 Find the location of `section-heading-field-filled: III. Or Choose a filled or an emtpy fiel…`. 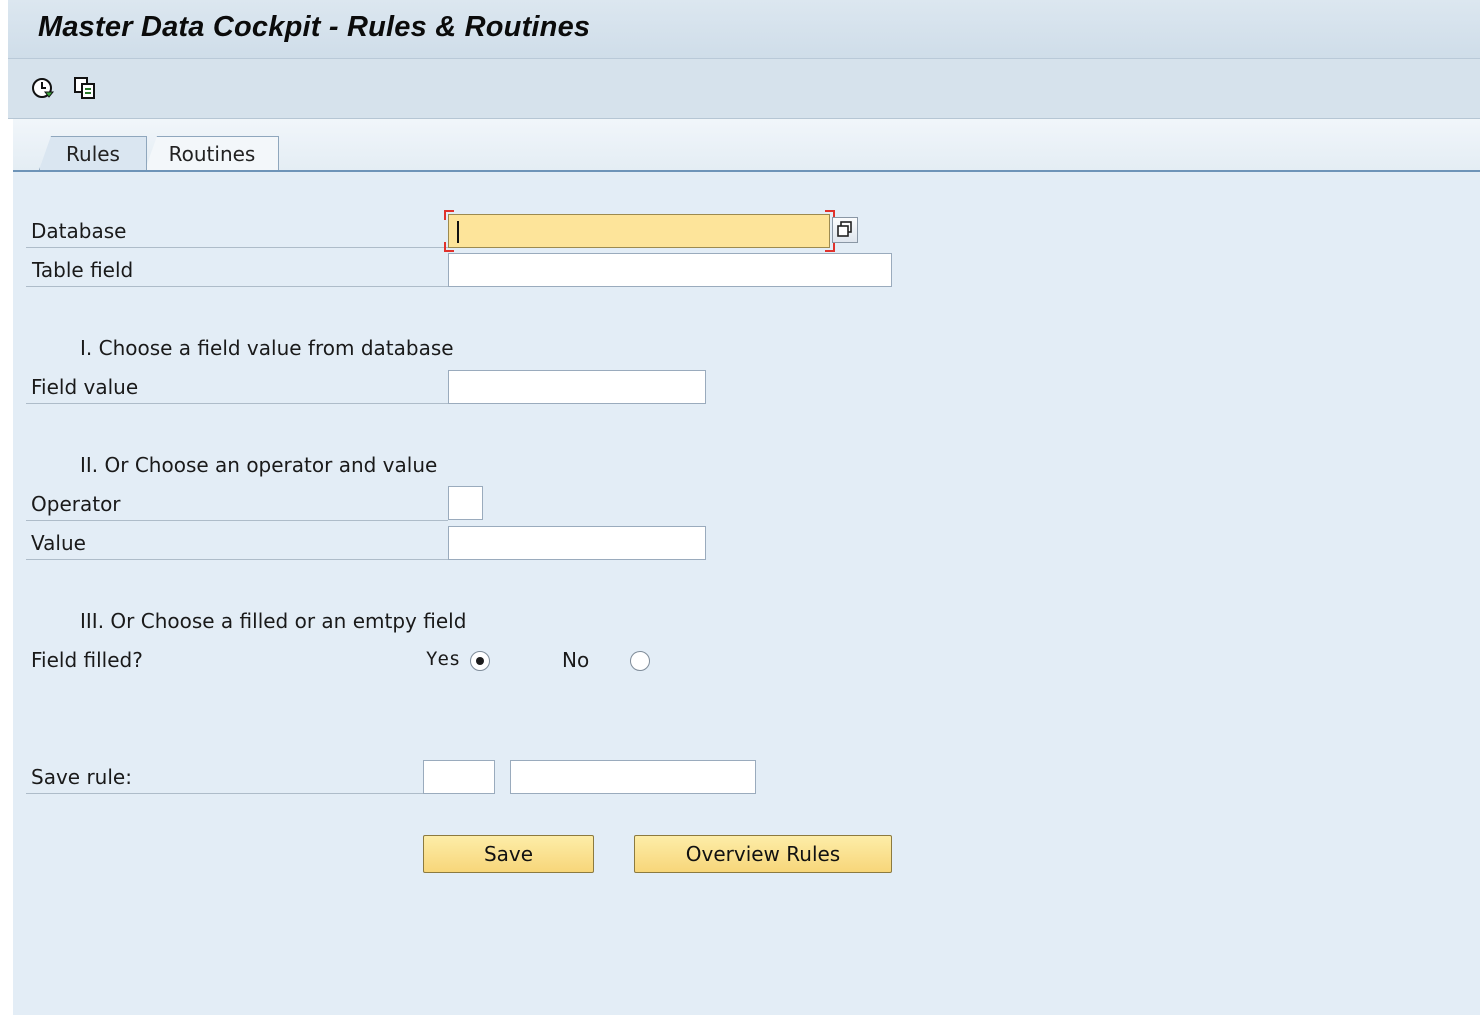

section-heading-field-filled: III. Or Choose a filled or an emtpy fiel… is located at coordinates (273, 621).